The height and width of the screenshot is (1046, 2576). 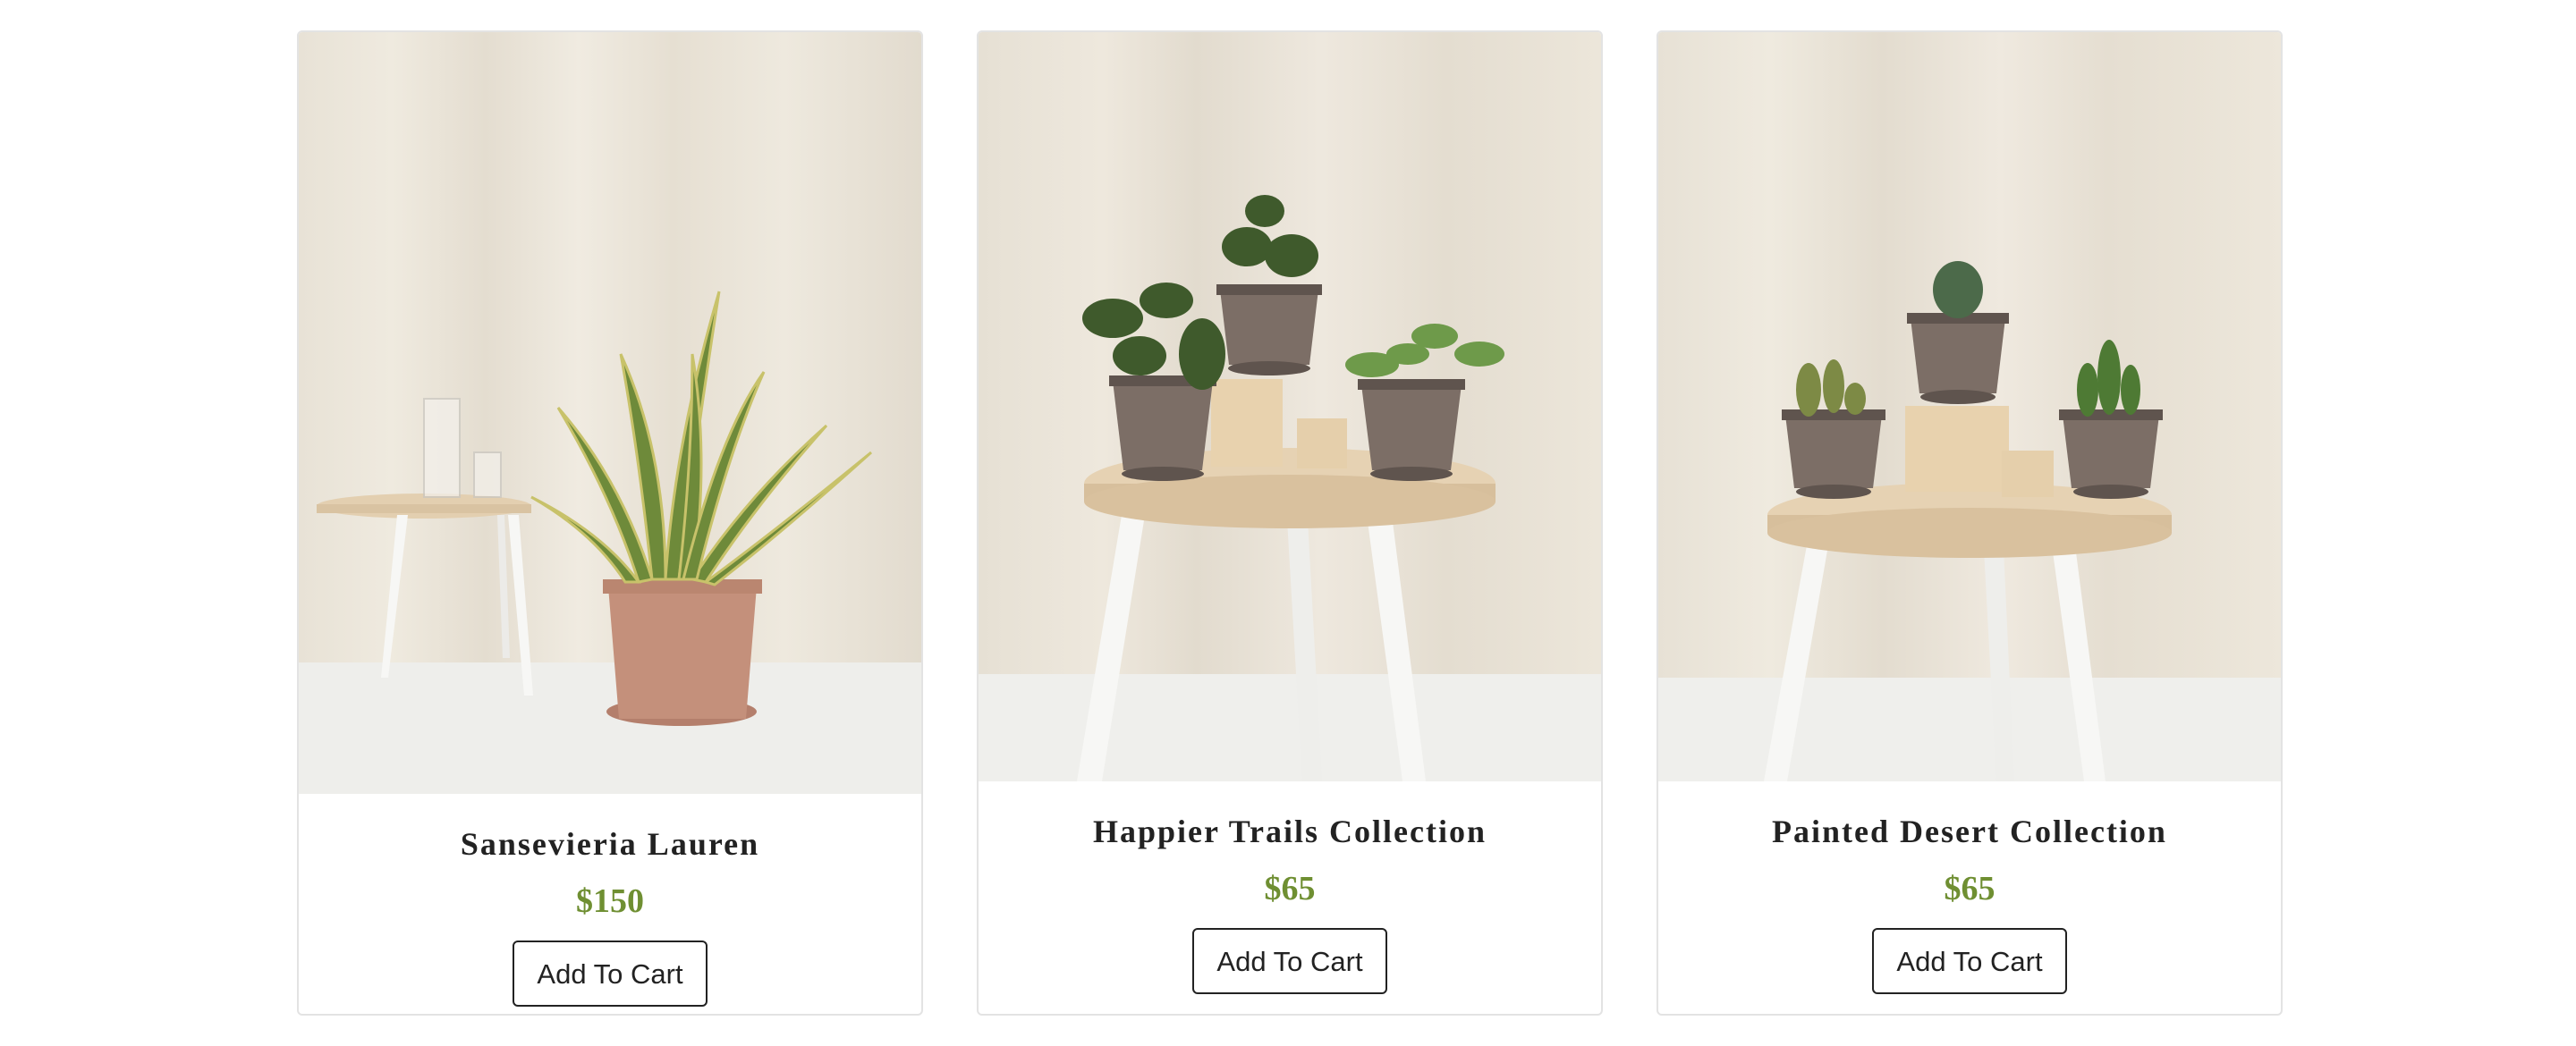 I want to click on product-info: Sansevieria Lauren $150 Add To Cart, so click(x=610, y=912).